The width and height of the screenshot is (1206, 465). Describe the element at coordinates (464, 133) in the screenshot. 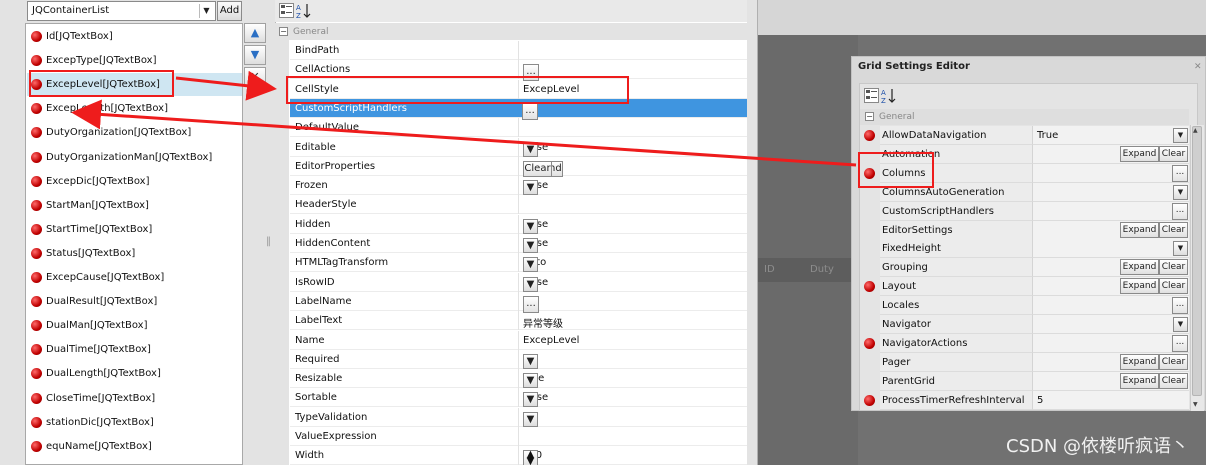

I see `annotation-arrow-to-list` at that location.